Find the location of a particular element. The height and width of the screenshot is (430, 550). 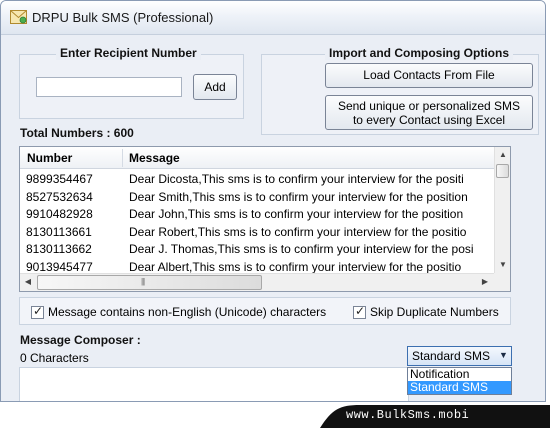

grip-icon: ||| is located at coordinates (143, 281).